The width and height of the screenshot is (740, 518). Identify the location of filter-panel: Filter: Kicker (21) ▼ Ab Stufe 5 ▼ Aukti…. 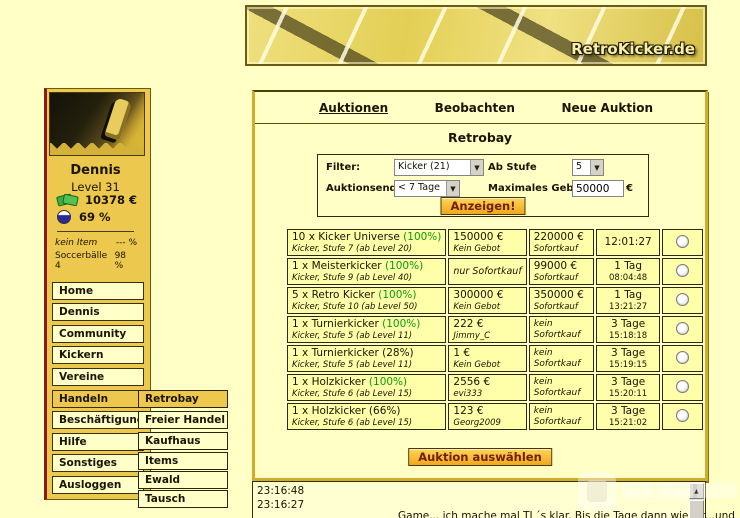
(483, 185).